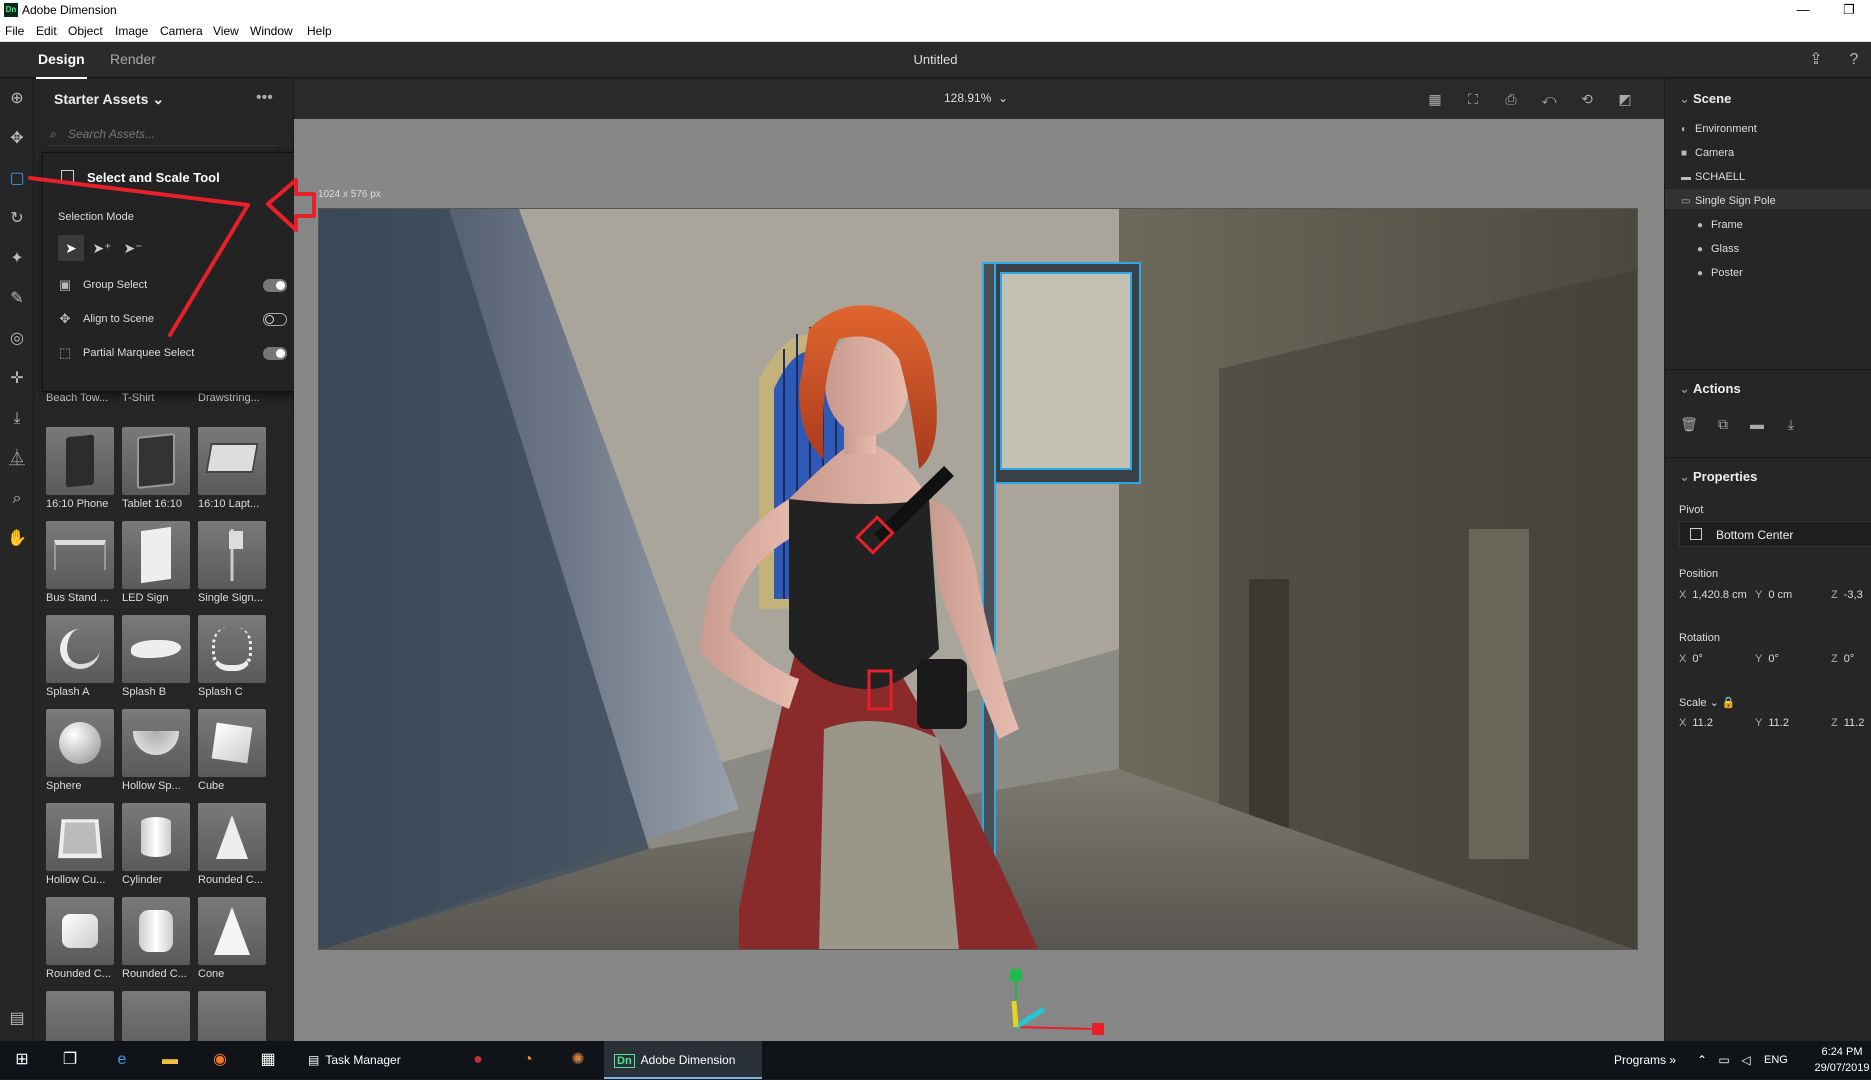 This screenshot has height=1080, width=1871. What do you see at coordinates (17, 299) in the screenshot?
I see `eyedropper-icon: ✎` at bounding box center [17, 299].